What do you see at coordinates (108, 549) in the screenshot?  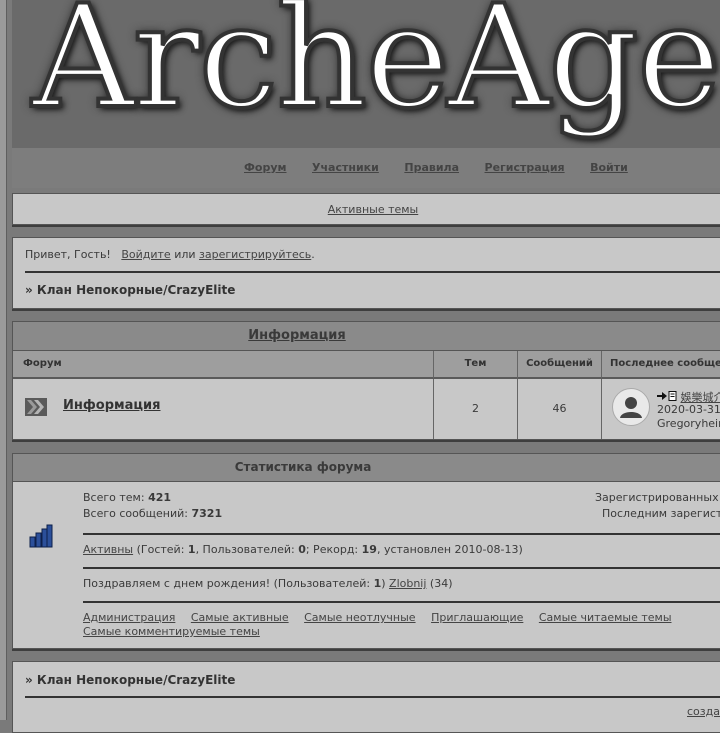 I see `active-users-link: Активны` at bounding box center [108, 549].